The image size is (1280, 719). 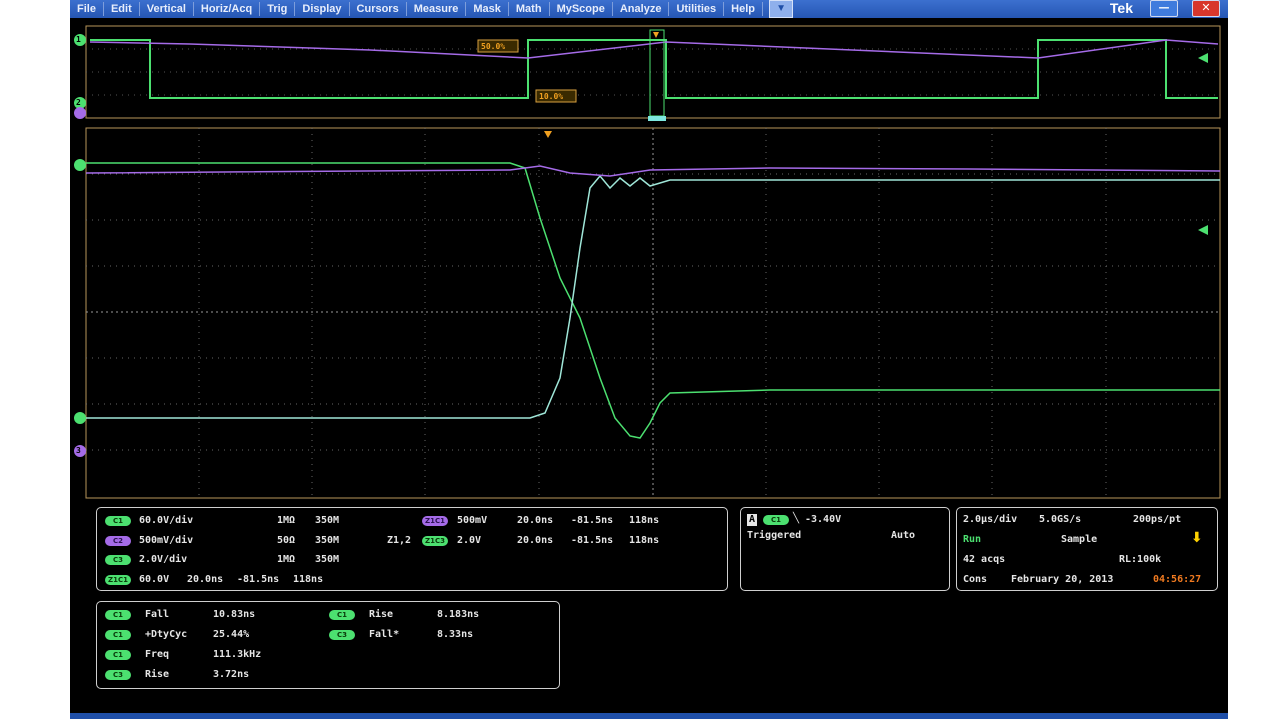 What do you see at coordinates (823, 519) in the screenshot?
I see `trigger-level: -3.40V` at bounding box center [823, 519].